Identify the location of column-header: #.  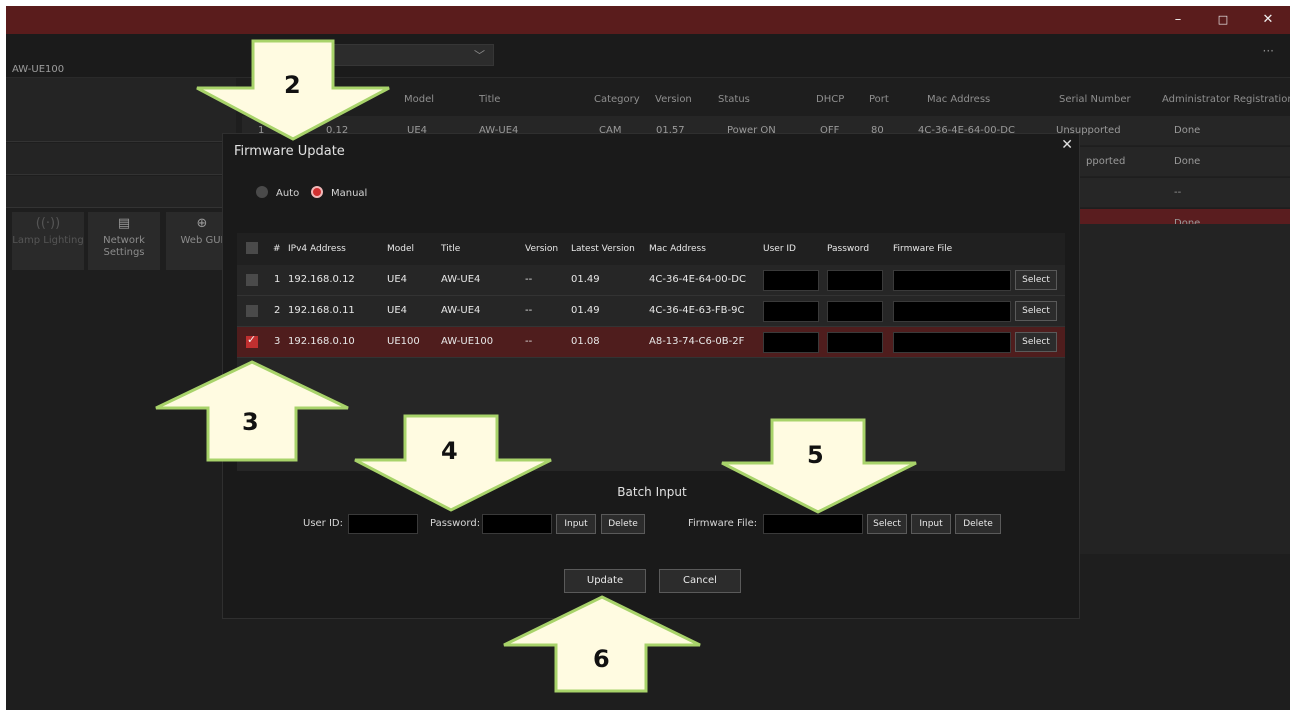
(277, 249).